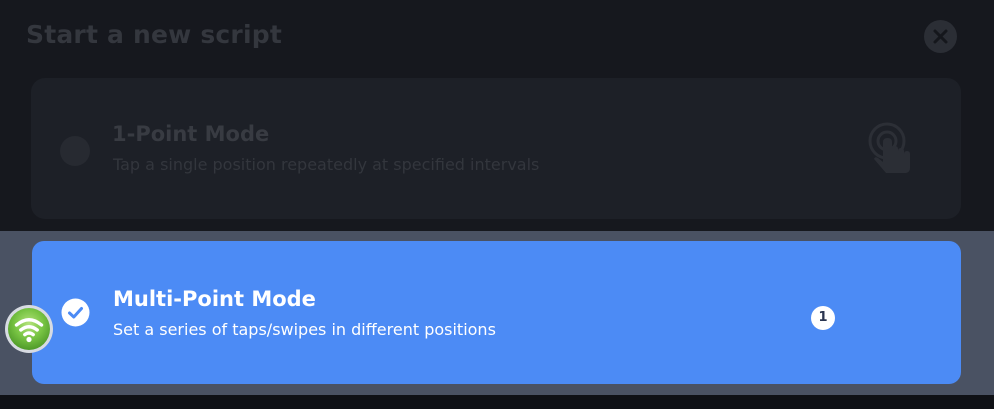  I want to click on close-icon, so click(940, 36).